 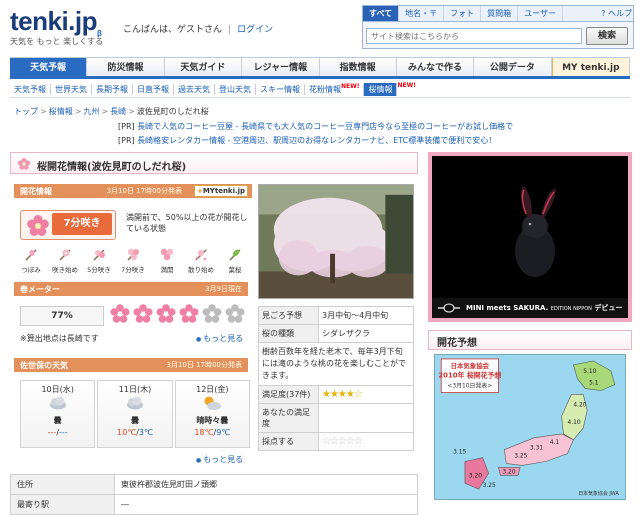 What do you see at coordinates (474, 36) in the screenshot?
I see `search-input` at bounding box center [474, 36].